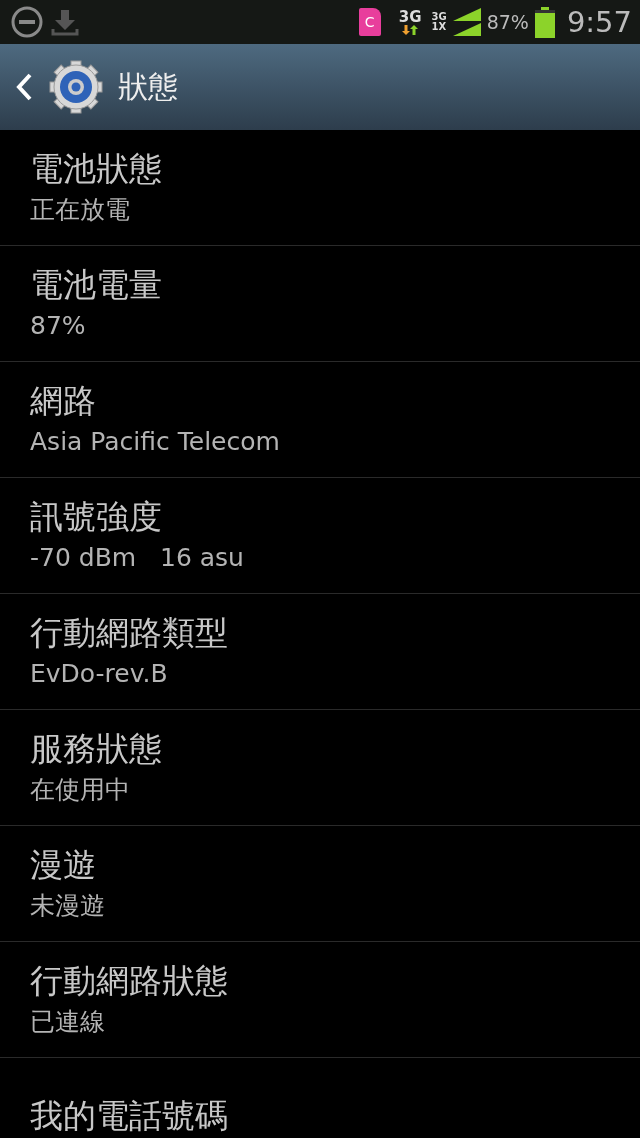 This screenshot has width=640, height=1138. What do you see at coordinates (599, 22) in the screenshot?
I see `clock: 9:57` at bounding box center [599, 22].